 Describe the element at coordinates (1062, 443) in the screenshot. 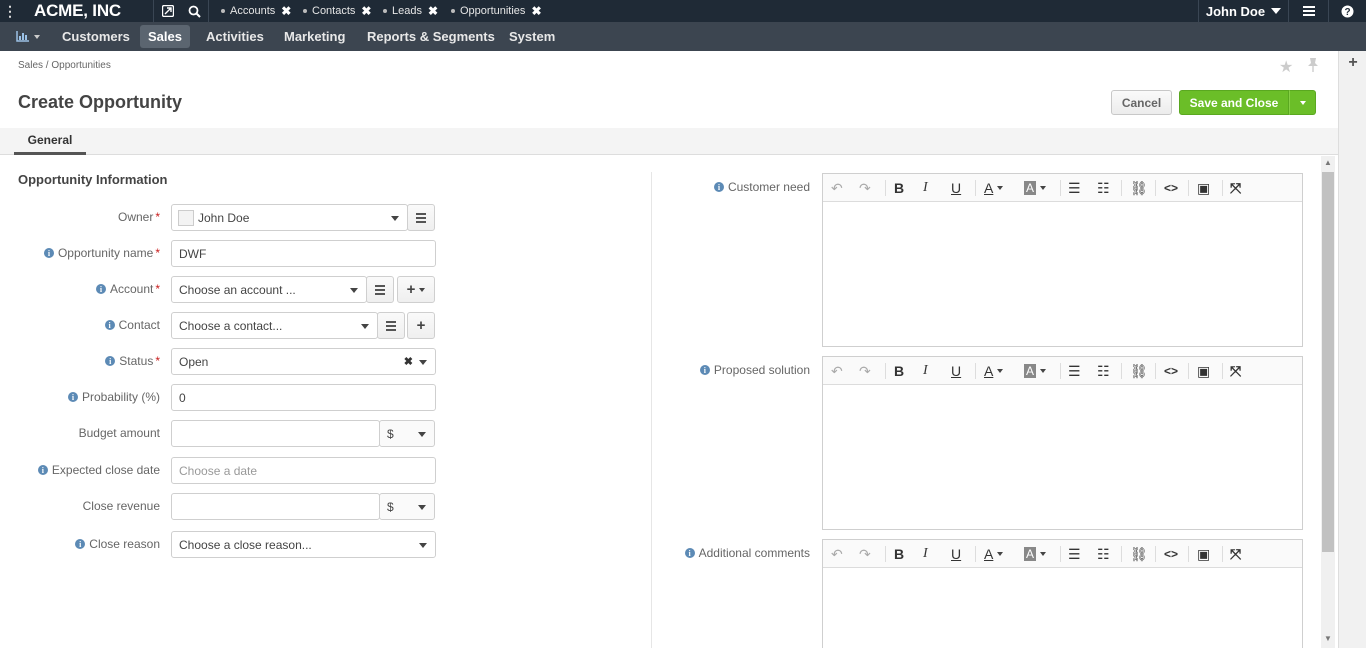

I see `proposed-solution-editor: ↶ ↷ B I U A A ☰ ☷ ⛓ <> ▣ ⤧` at that location.